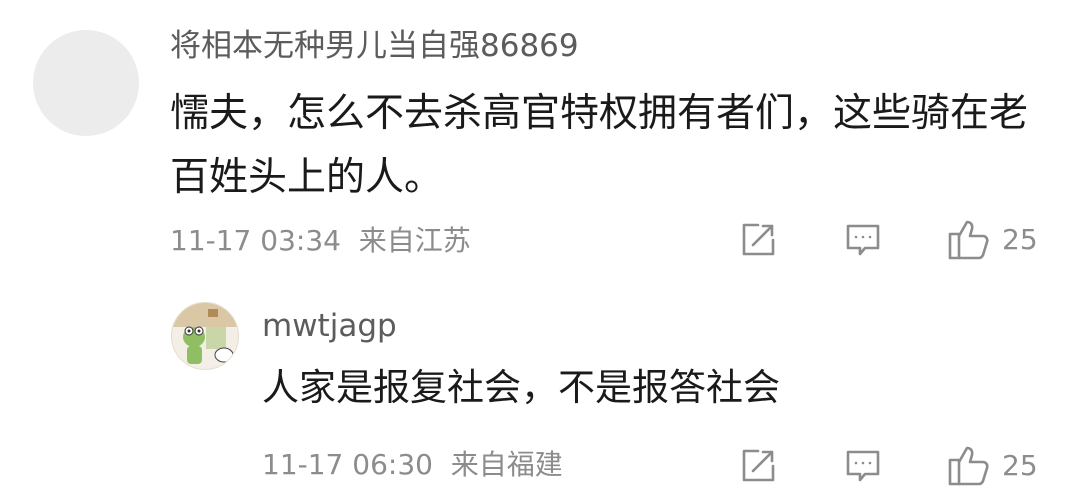 This screenshot has height=502, width=1080. What do you see at coordinates (347, 464) in the screenshot?
I see `reply-date: 11-17 06:30` at bounding box center [347, 464].